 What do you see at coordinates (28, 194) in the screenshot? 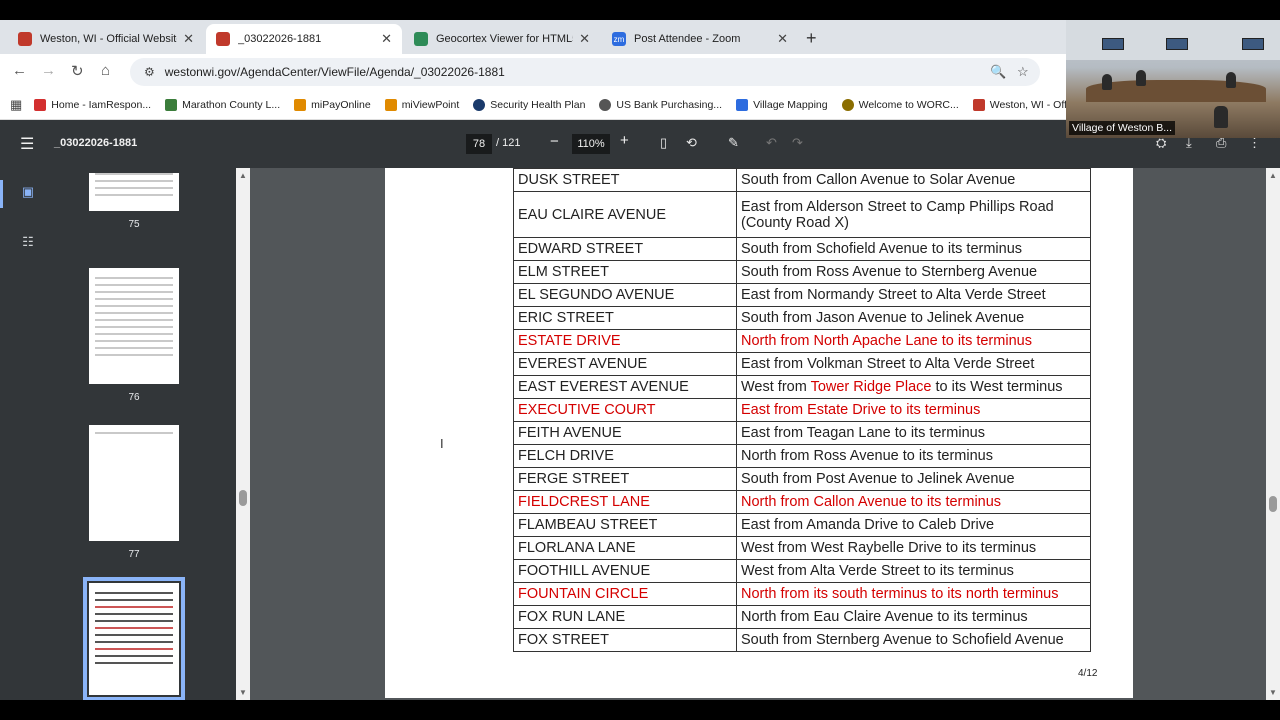
I see `thumbnails-view-icon: ▣` at bounding box center [28, 194].